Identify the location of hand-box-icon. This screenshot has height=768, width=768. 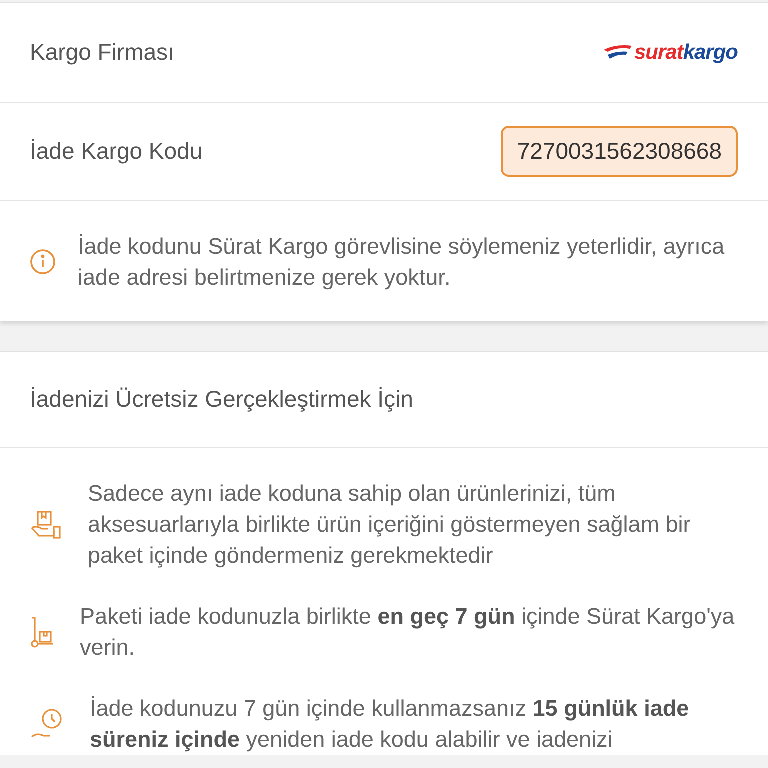
(46, 525).